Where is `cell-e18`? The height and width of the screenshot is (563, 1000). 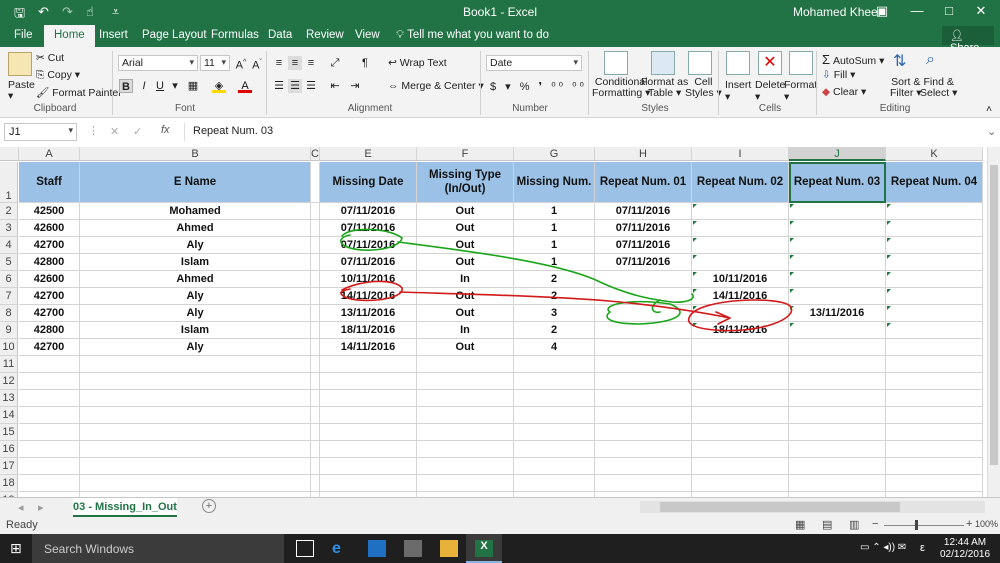
cell-e18 is located at coordinates (368, 483).